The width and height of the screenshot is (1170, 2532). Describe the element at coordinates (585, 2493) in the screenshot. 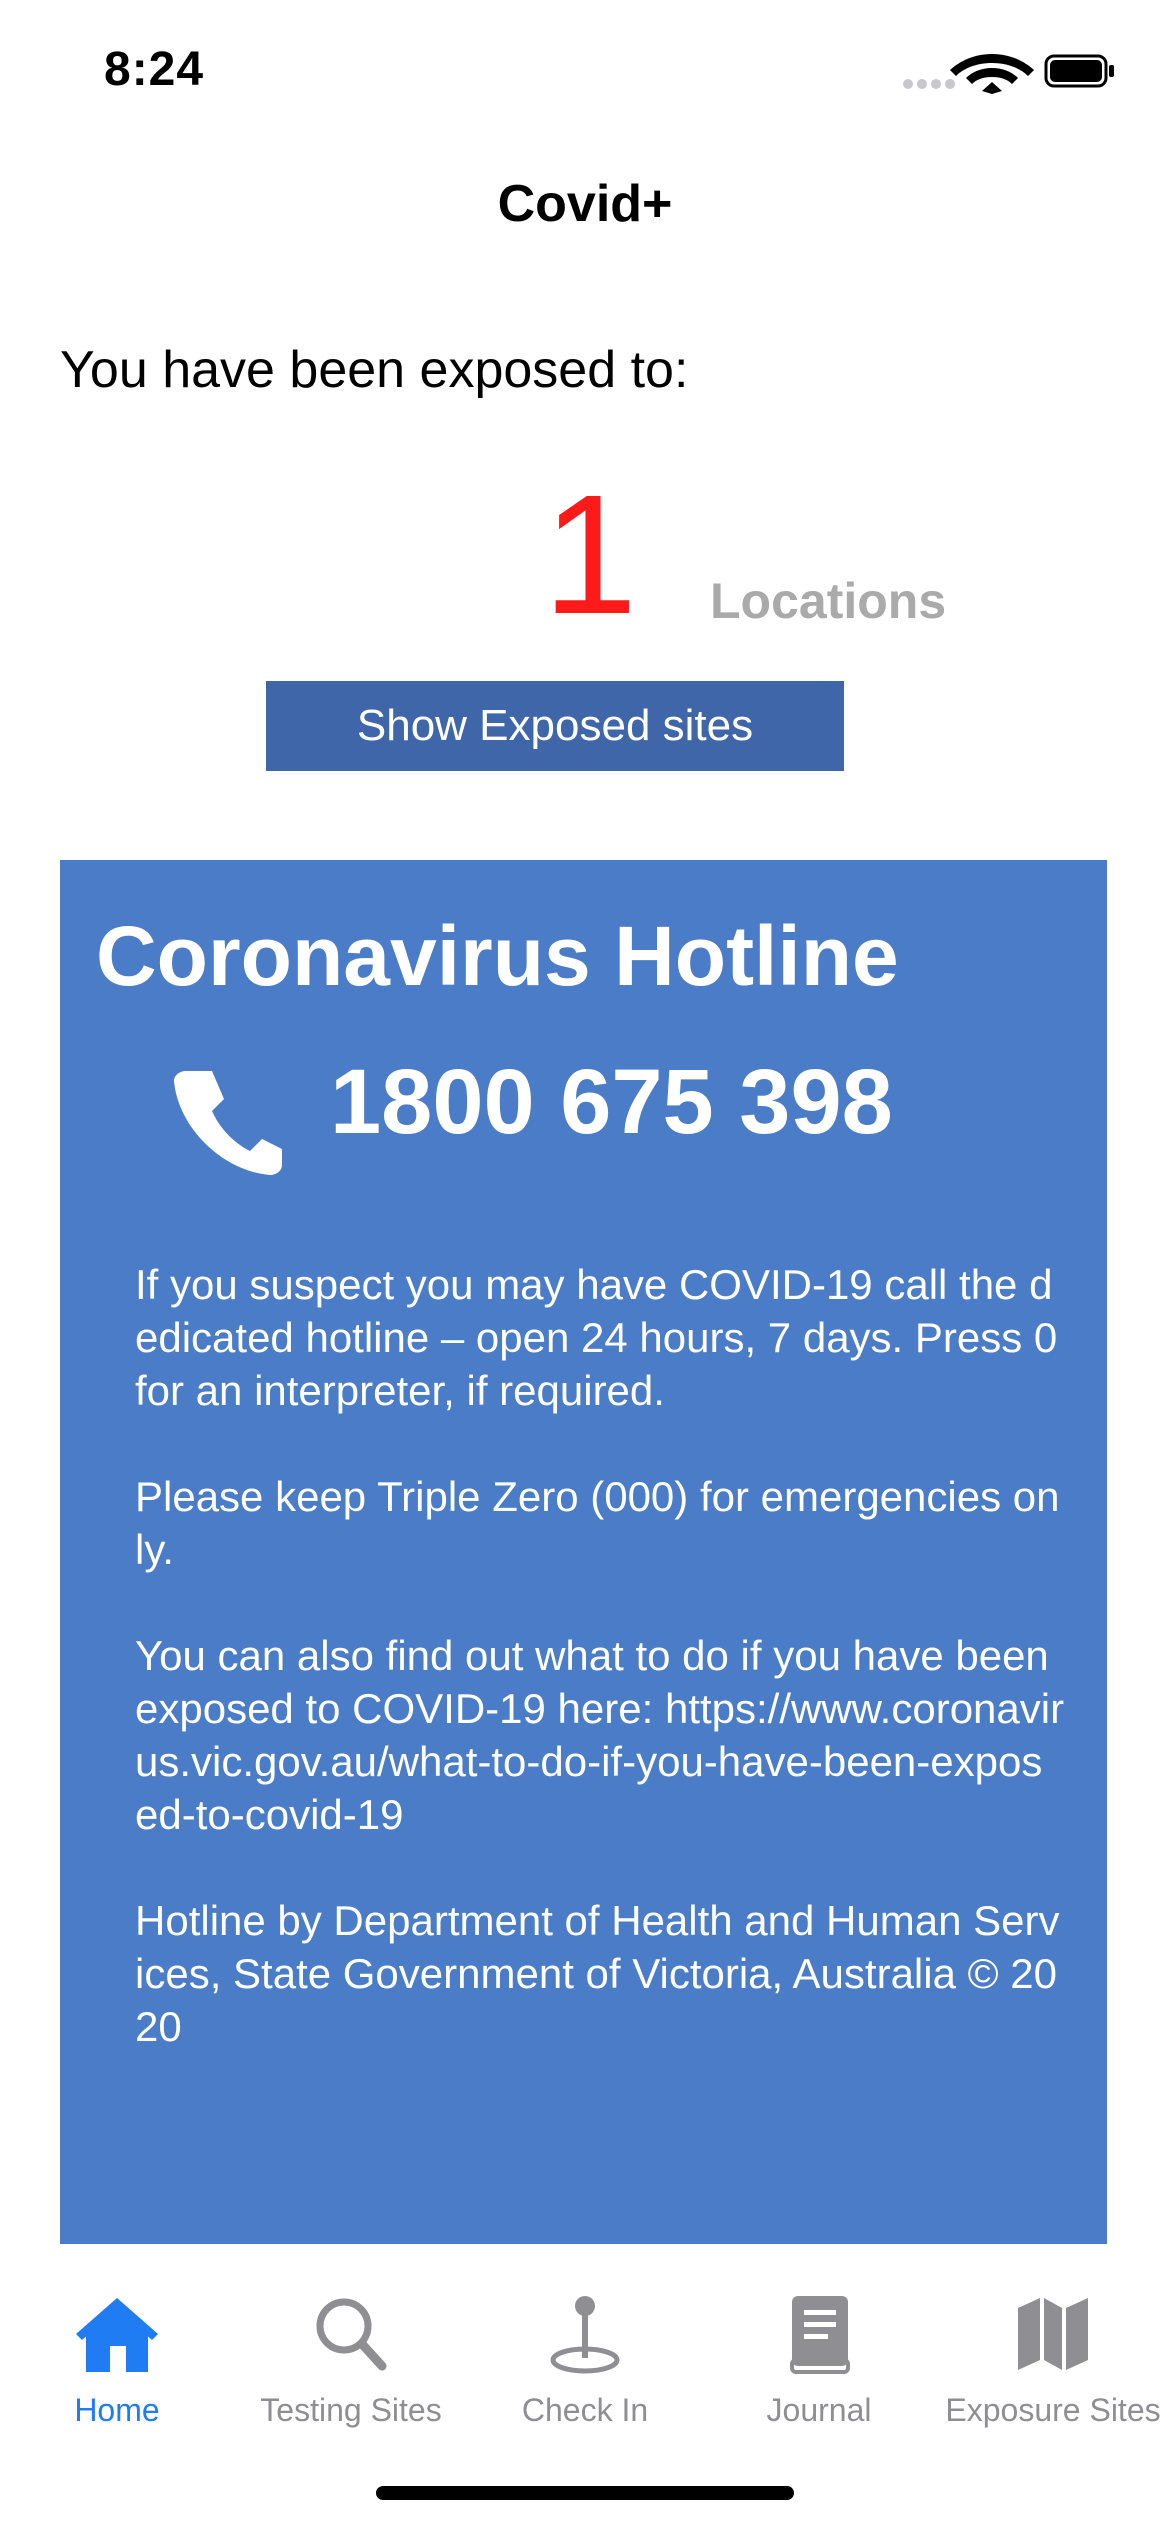

I see `home-indicator` at that location.